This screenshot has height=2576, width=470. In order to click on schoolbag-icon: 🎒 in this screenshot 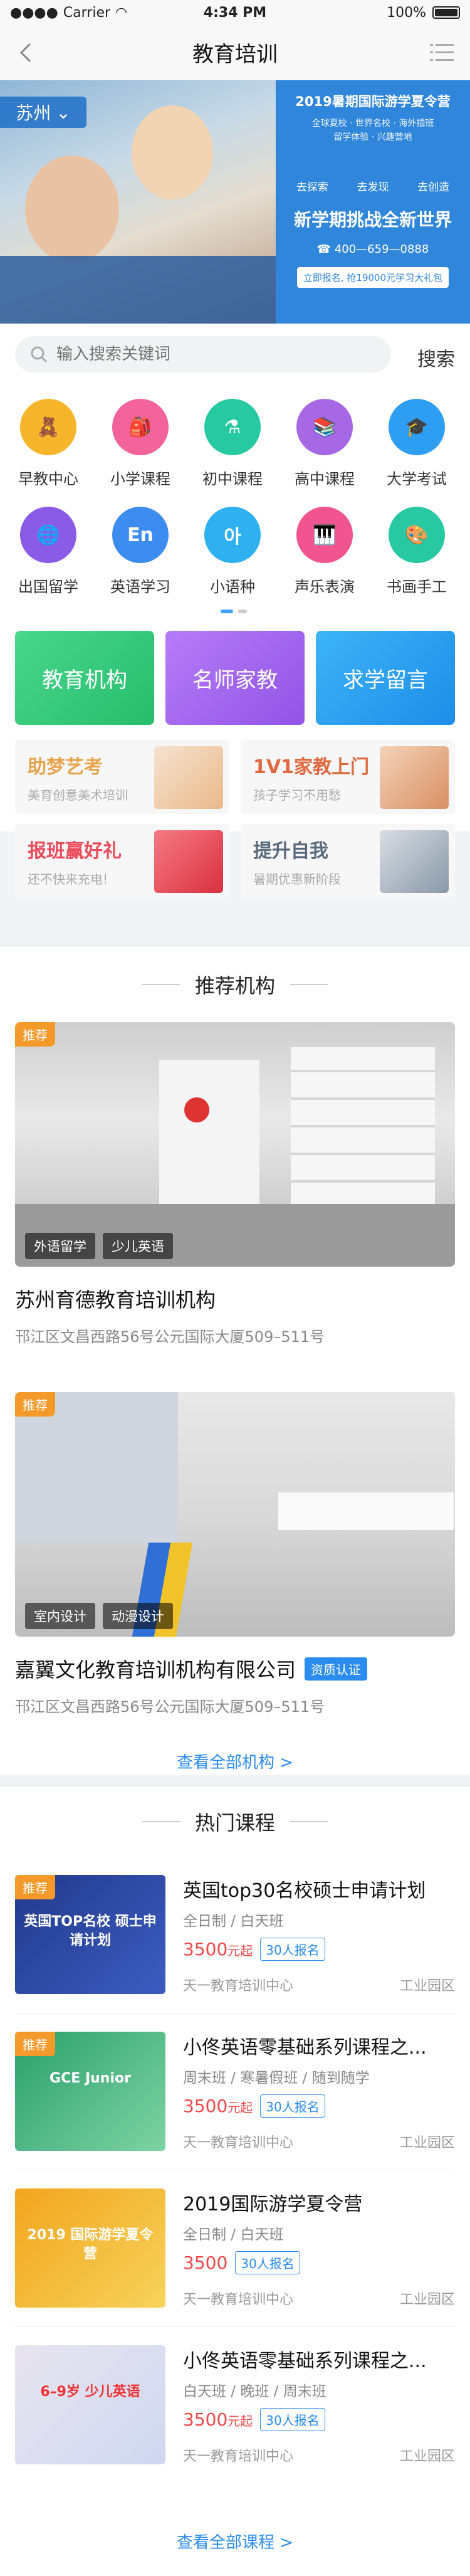, I will do `click(140, 427)`.